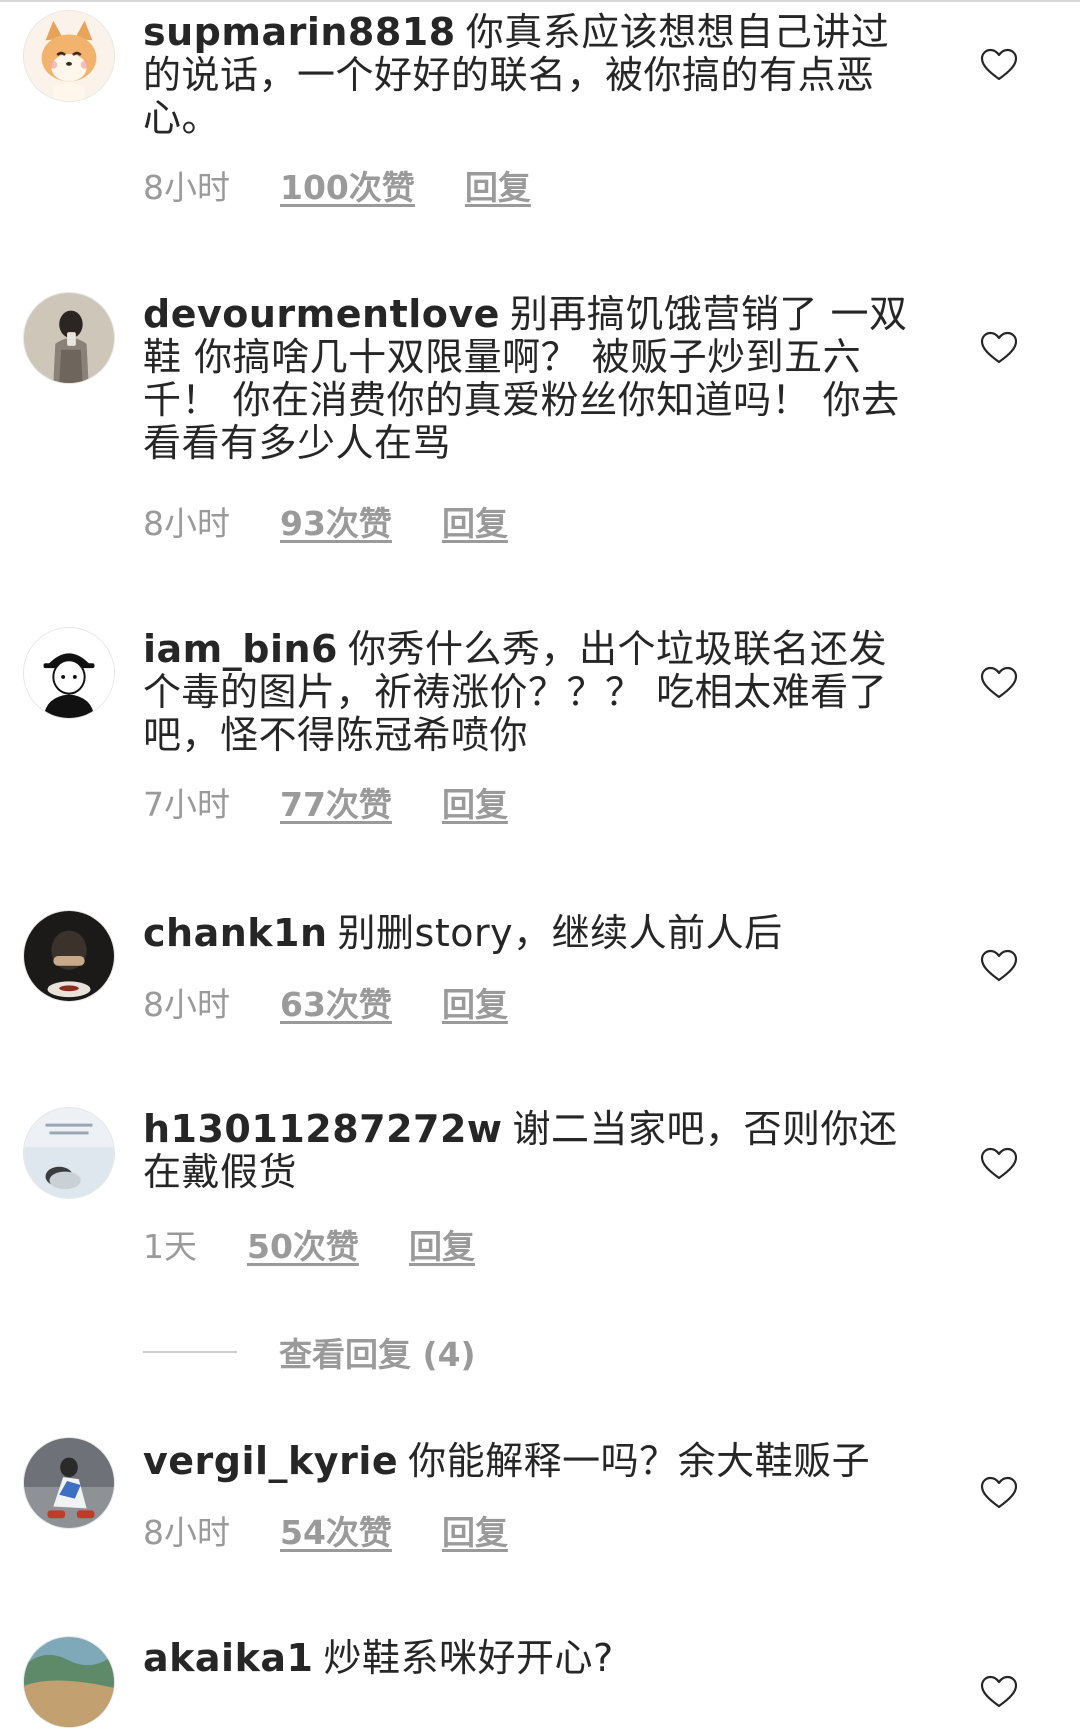  Describe the element at coordinates (533, 1151) in the screenshot. I see `comment-body: h13011287272w 谢二当家吧，否则你还在戴假货` at that location.